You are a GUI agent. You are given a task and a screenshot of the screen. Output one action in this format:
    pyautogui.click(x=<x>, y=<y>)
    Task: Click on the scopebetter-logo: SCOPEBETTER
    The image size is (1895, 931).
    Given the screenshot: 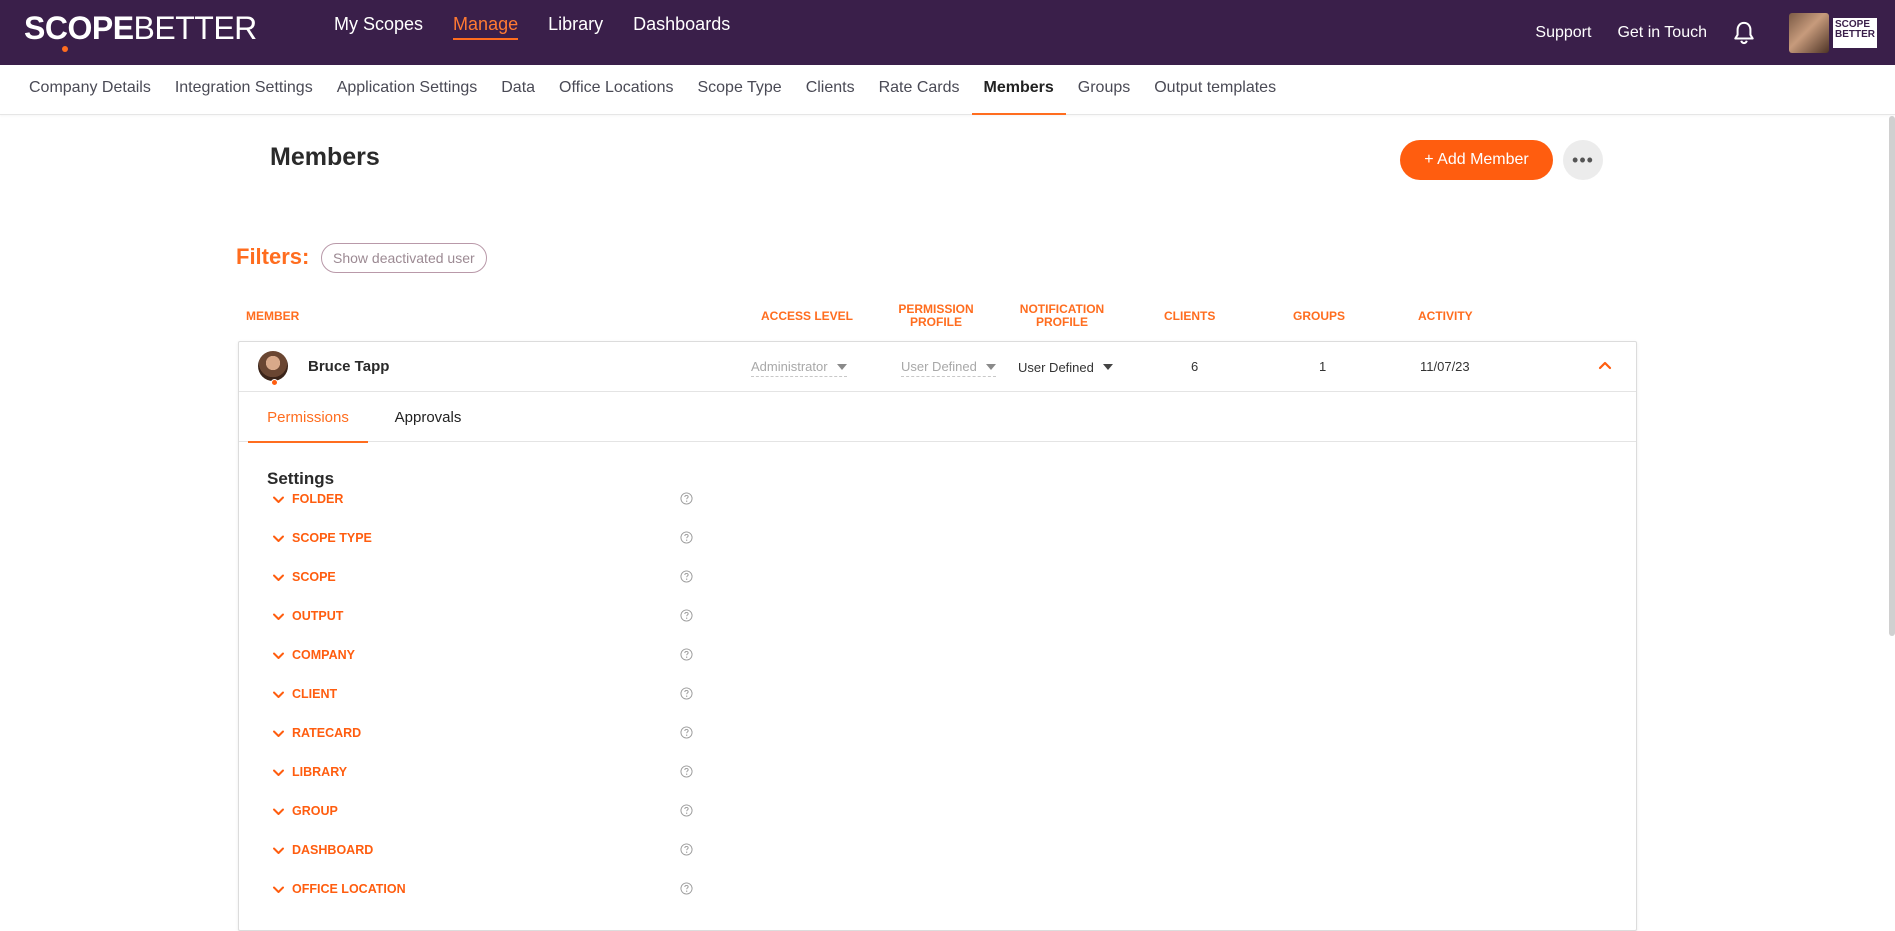 What is the action you would take?
    pyautogui.click(x=141, y=31)
    